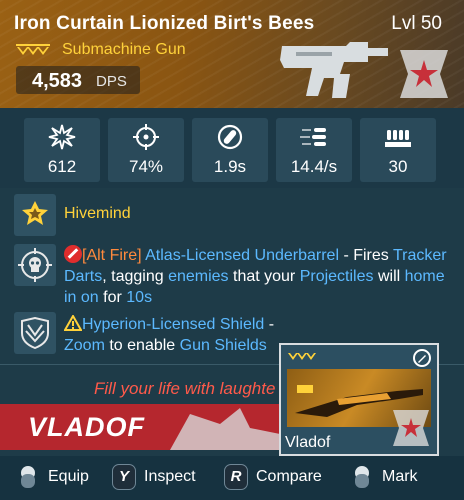  I want to click on dps-value: 4,583, so click(57, 81).